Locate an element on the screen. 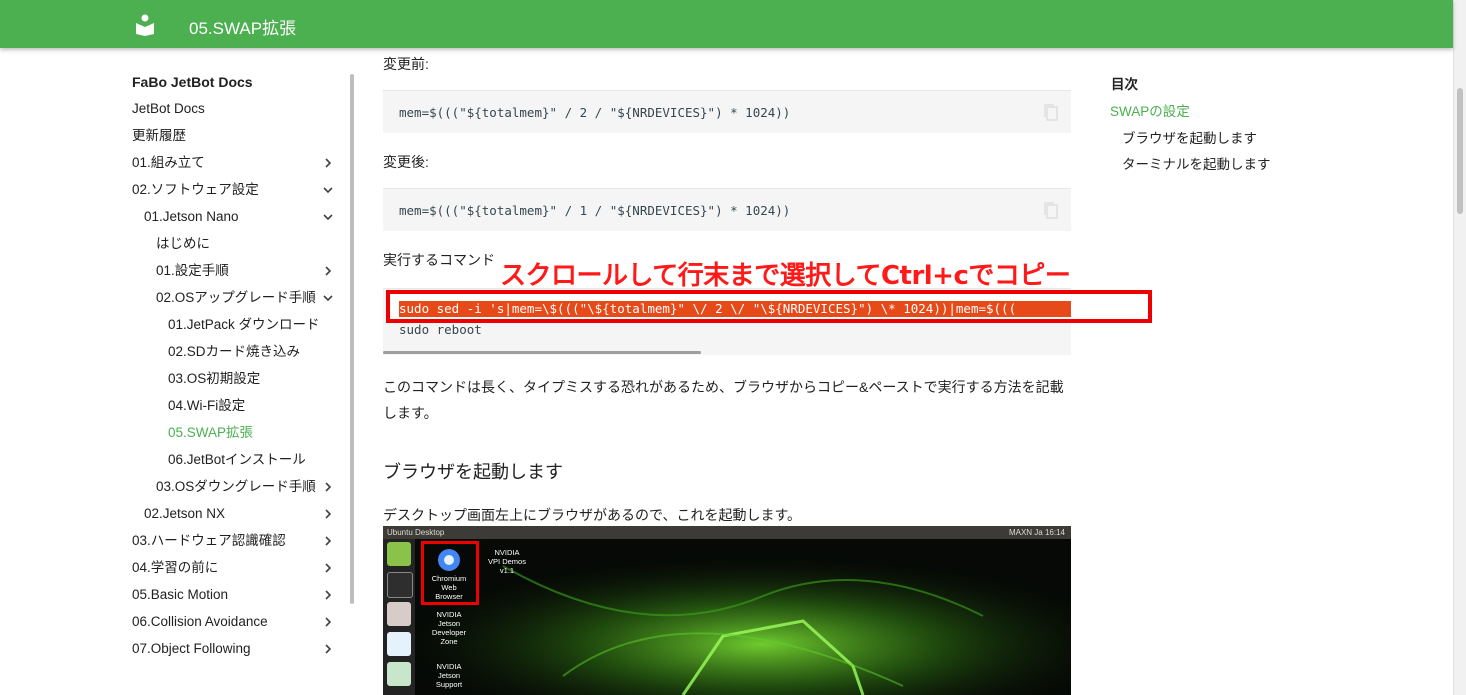 The image size is (1466, 695). ubuntu-launcher is located at coordinates (399, 617).